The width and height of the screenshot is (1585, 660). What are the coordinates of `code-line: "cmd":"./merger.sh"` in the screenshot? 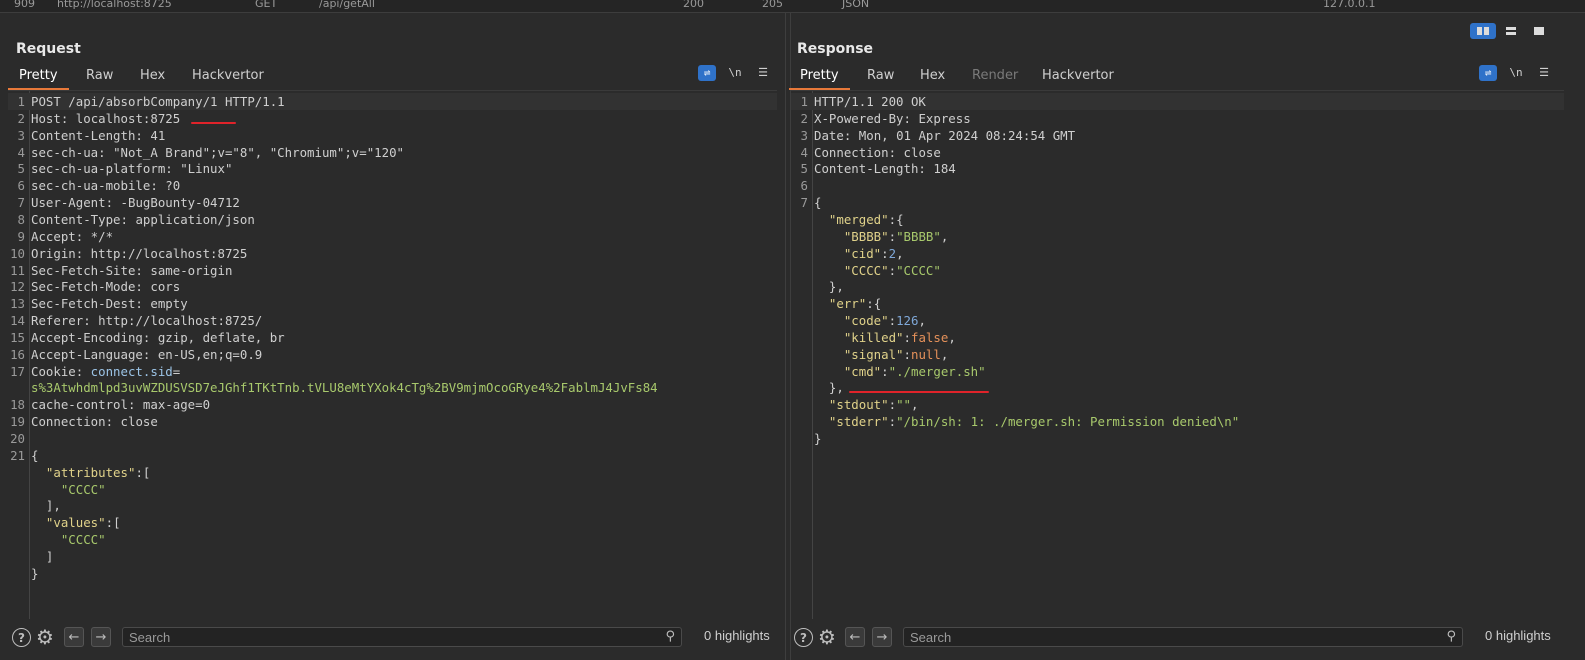 It's located at (1177, 371).